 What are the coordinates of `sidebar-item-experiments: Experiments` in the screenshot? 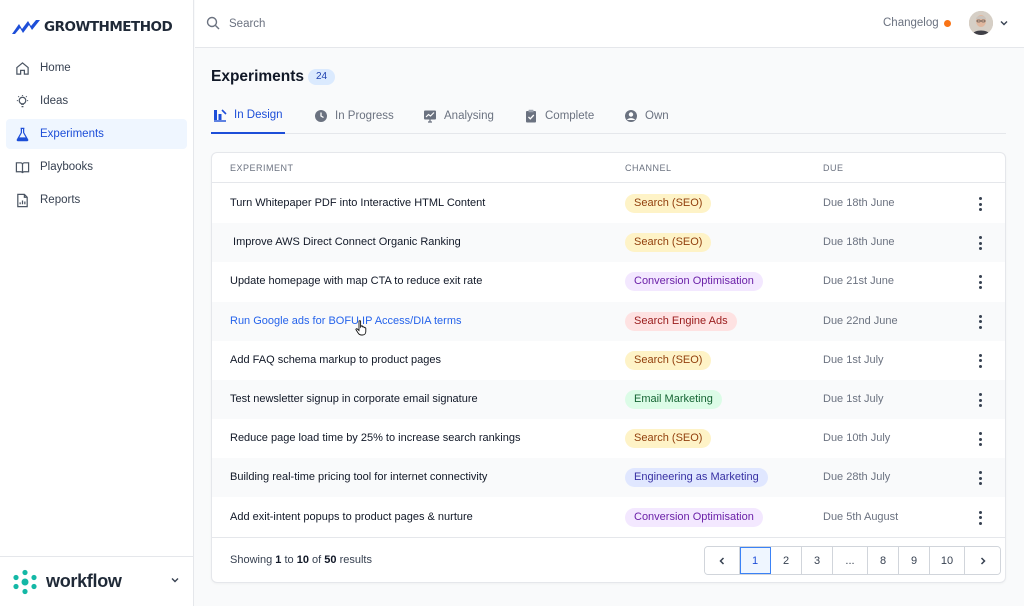 It's located at (96, 134).